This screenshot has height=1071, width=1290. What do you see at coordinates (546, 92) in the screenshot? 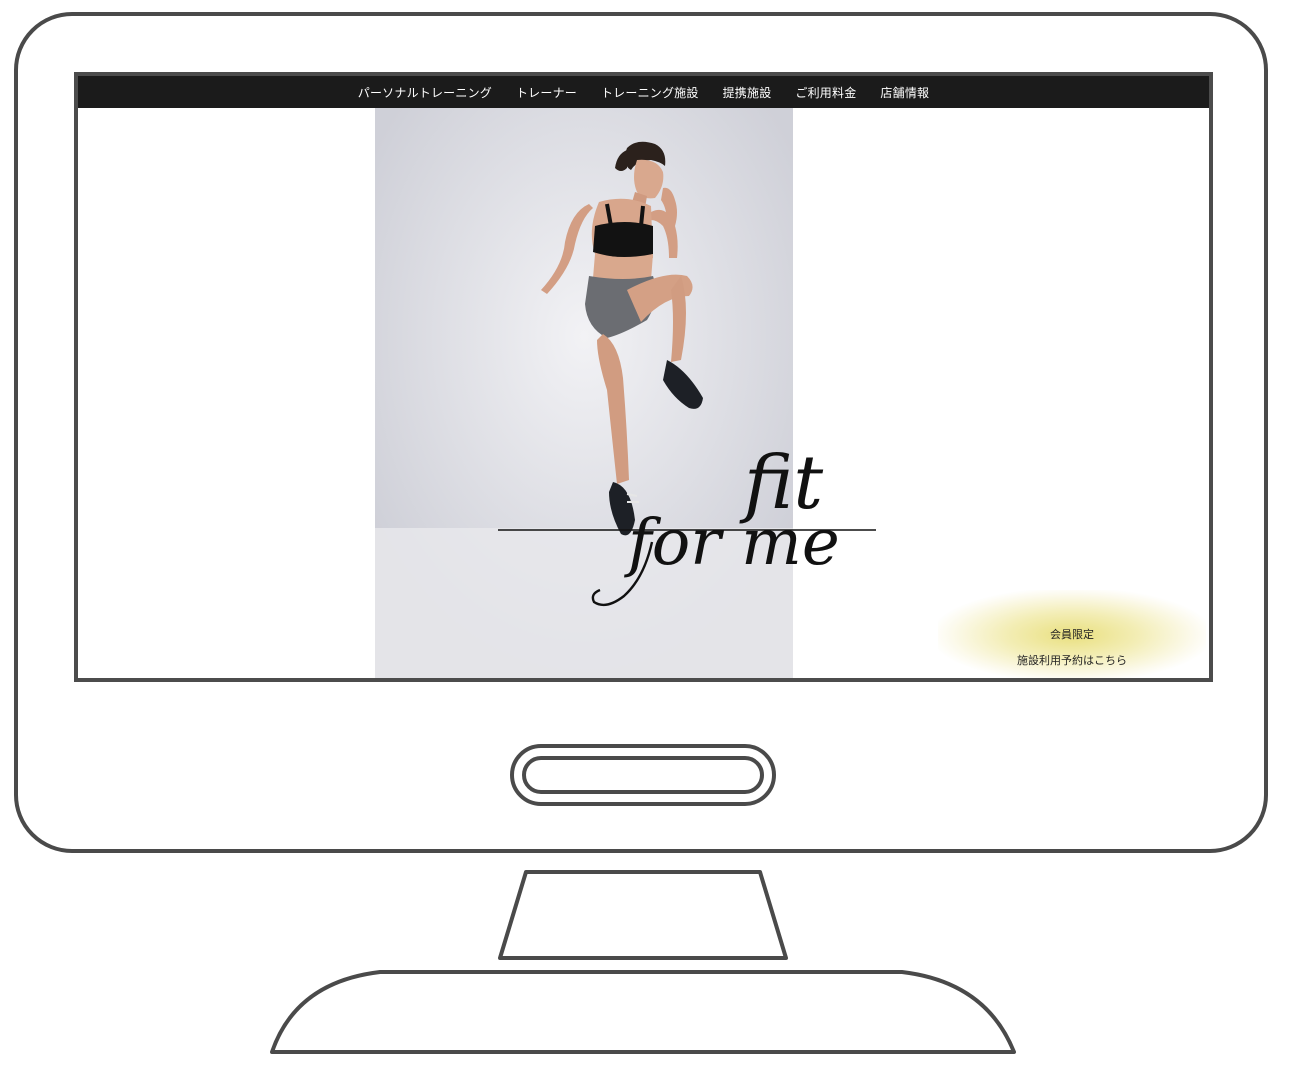
I see `nav-item-trainer: トレーナー` at bounding box center [546, 92].